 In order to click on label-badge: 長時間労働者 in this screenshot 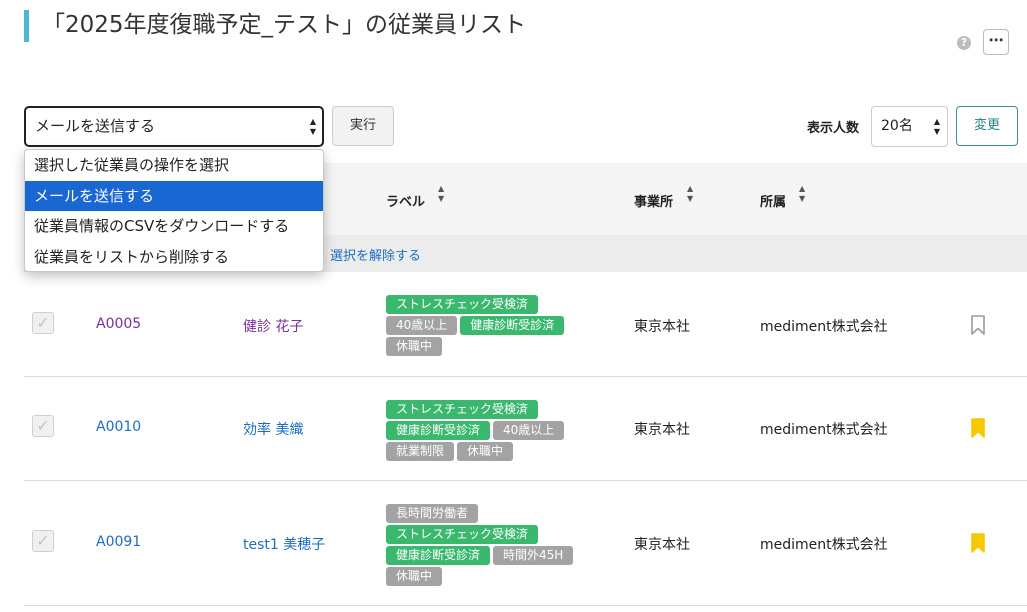, I will do `click(432, 513)`.